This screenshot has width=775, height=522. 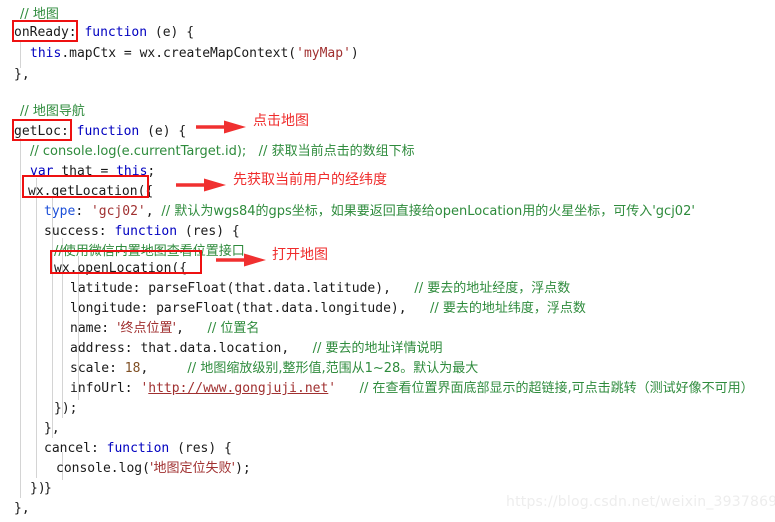 I want to click on watermark-text: https://blog.csdn.net/weixin_39378691, so click(x=640, y=502).